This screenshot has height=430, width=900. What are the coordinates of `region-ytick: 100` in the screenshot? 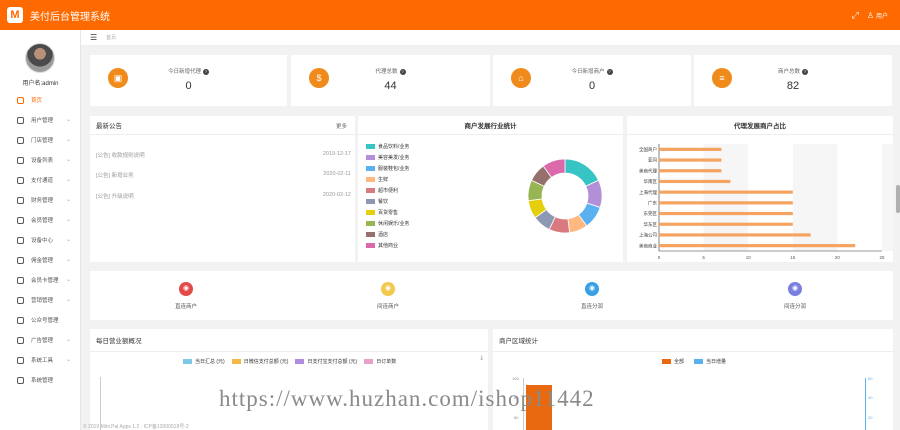 It's located at (515, 378).